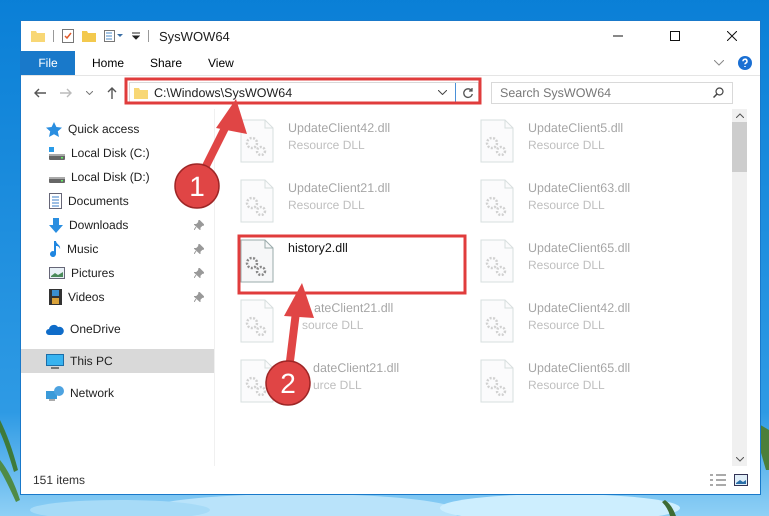  Describe the element at coordinates (98, 201) in the screenshot. I see `sidebar-item: Documents` at that location.